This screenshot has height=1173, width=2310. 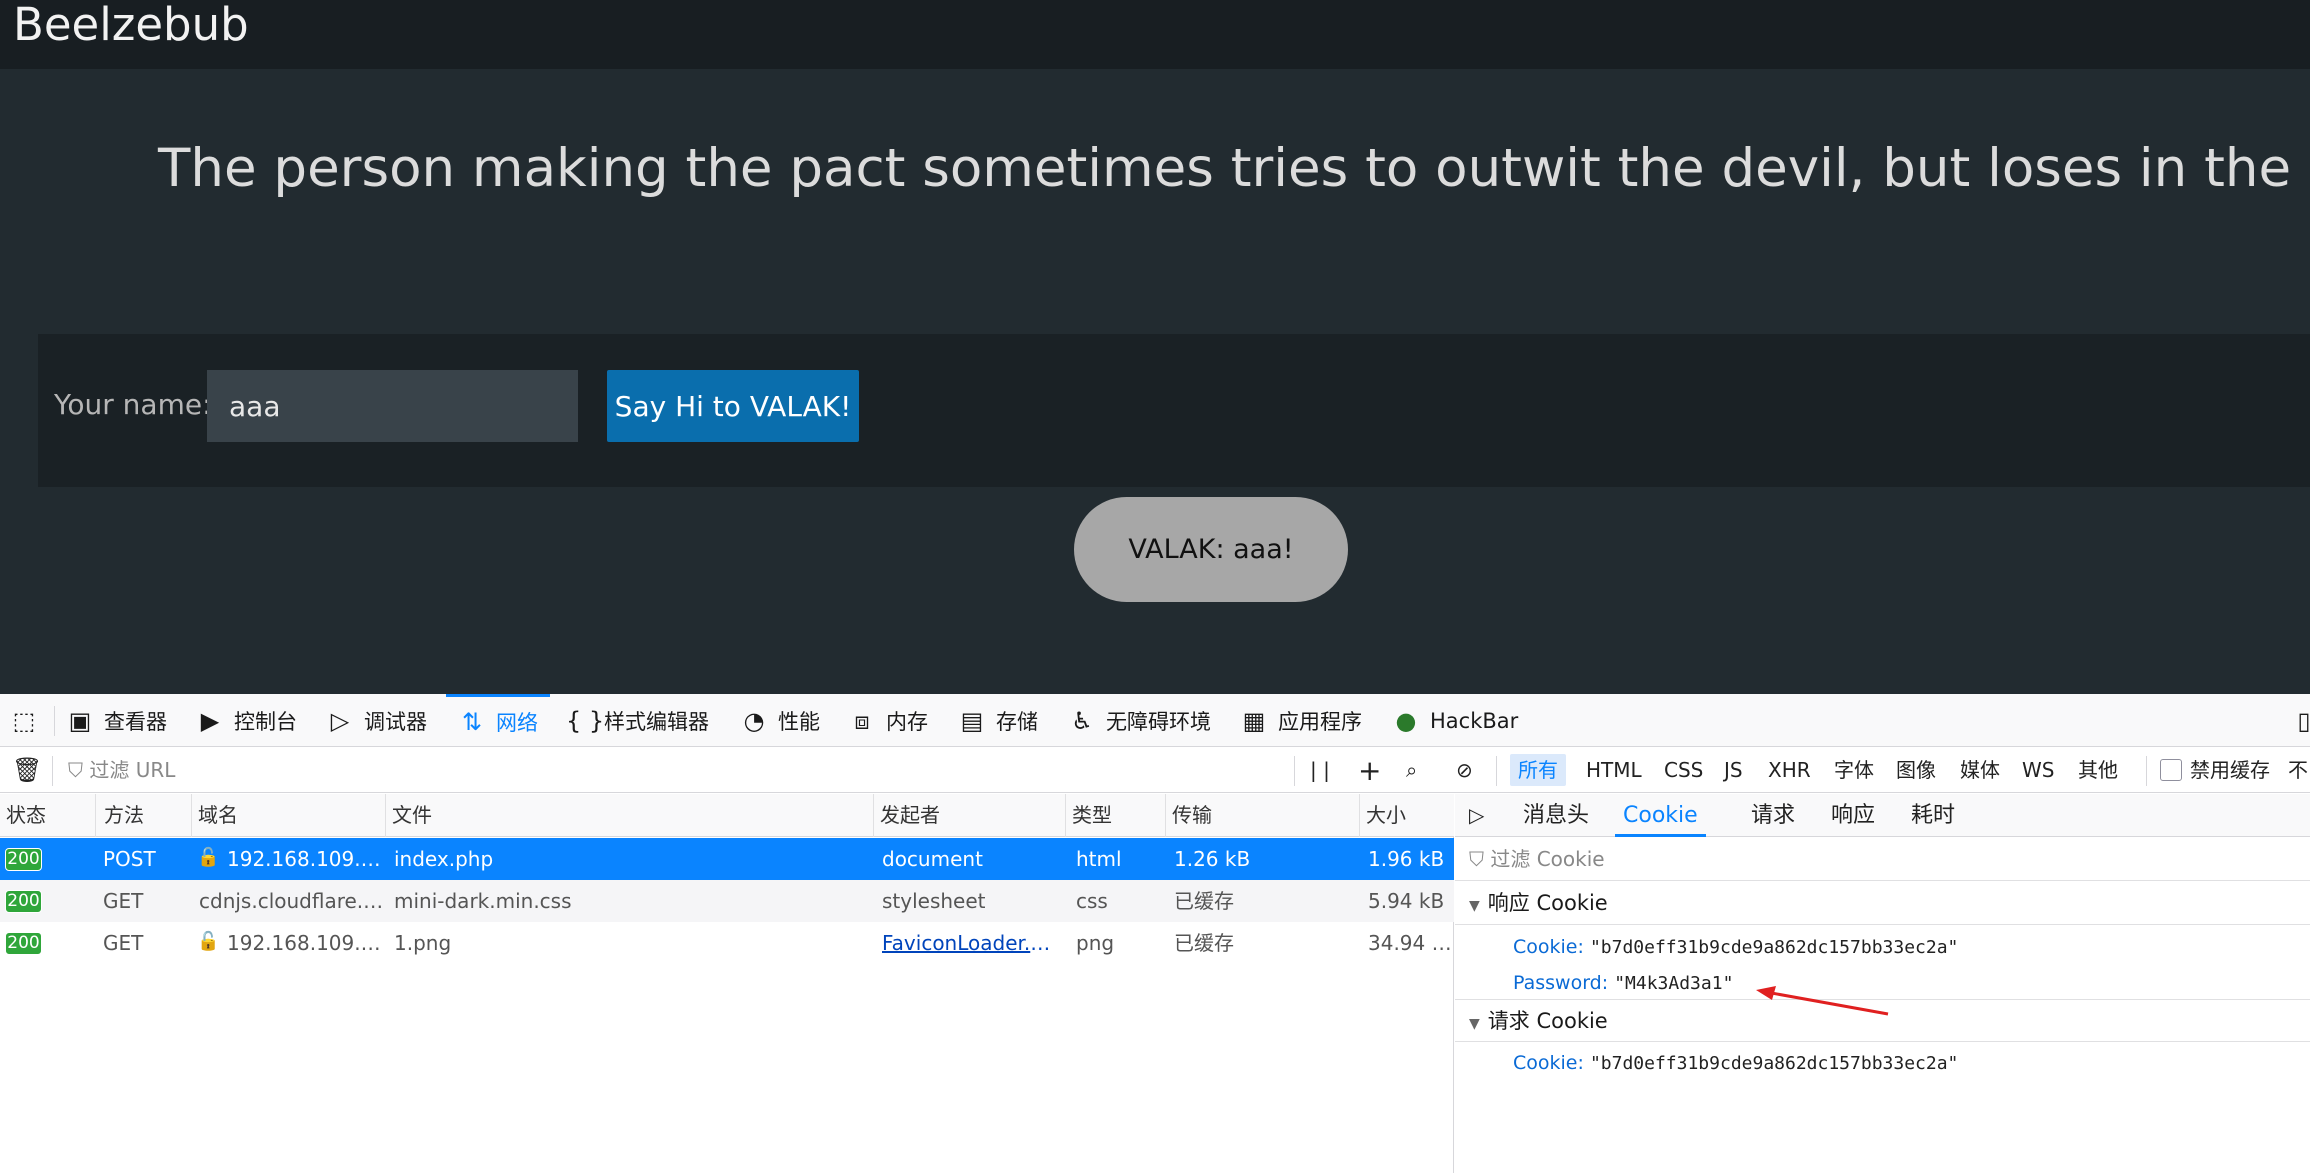 I want to click on request-transfer: 1.26 kB, so click(x=1212, y=859).